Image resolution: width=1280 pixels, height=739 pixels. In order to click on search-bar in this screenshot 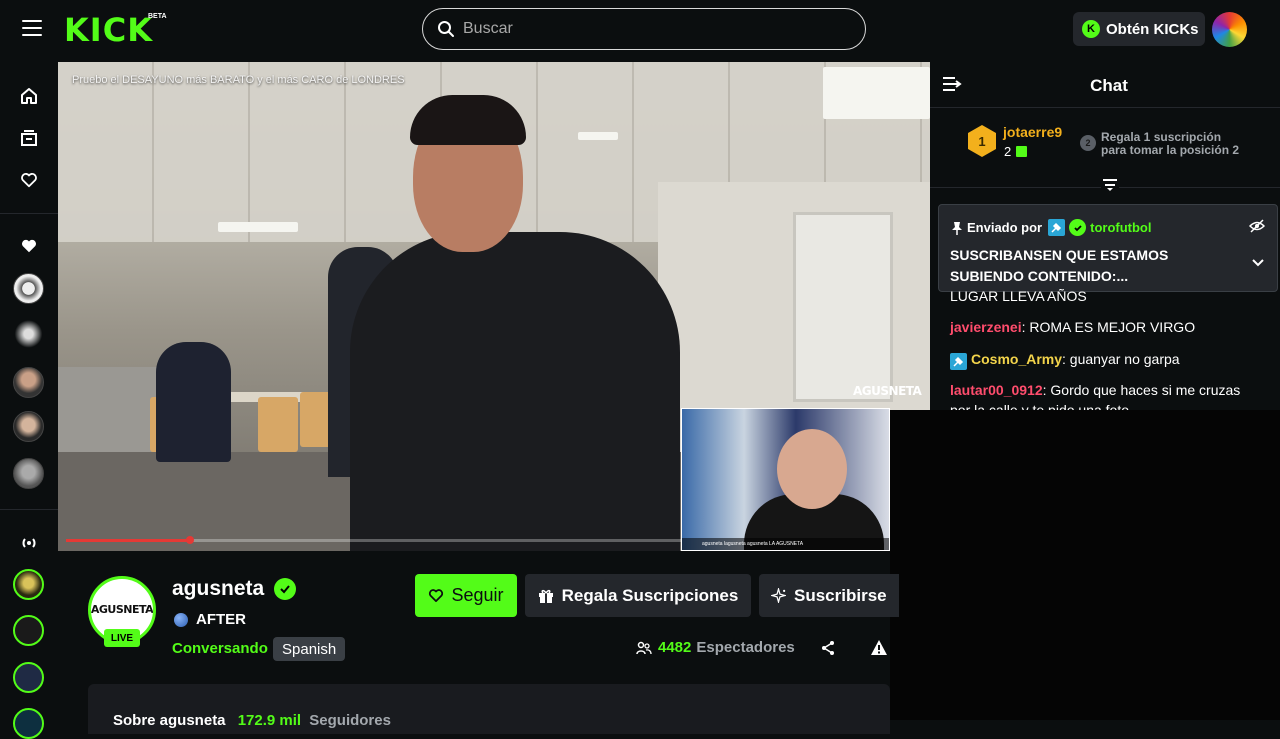, I will do `click(644, 29)`.